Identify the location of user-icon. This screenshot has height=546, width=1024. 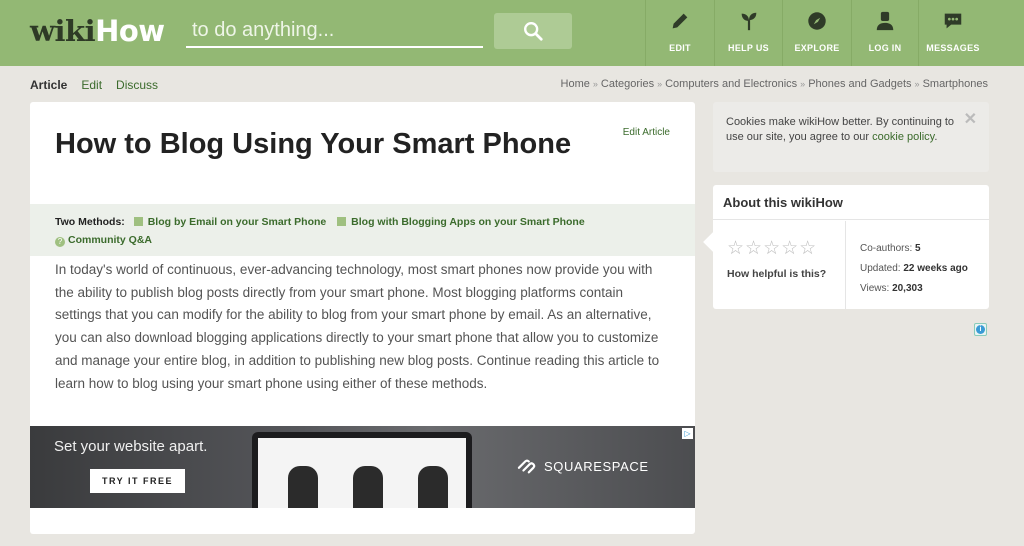
(885, 21).